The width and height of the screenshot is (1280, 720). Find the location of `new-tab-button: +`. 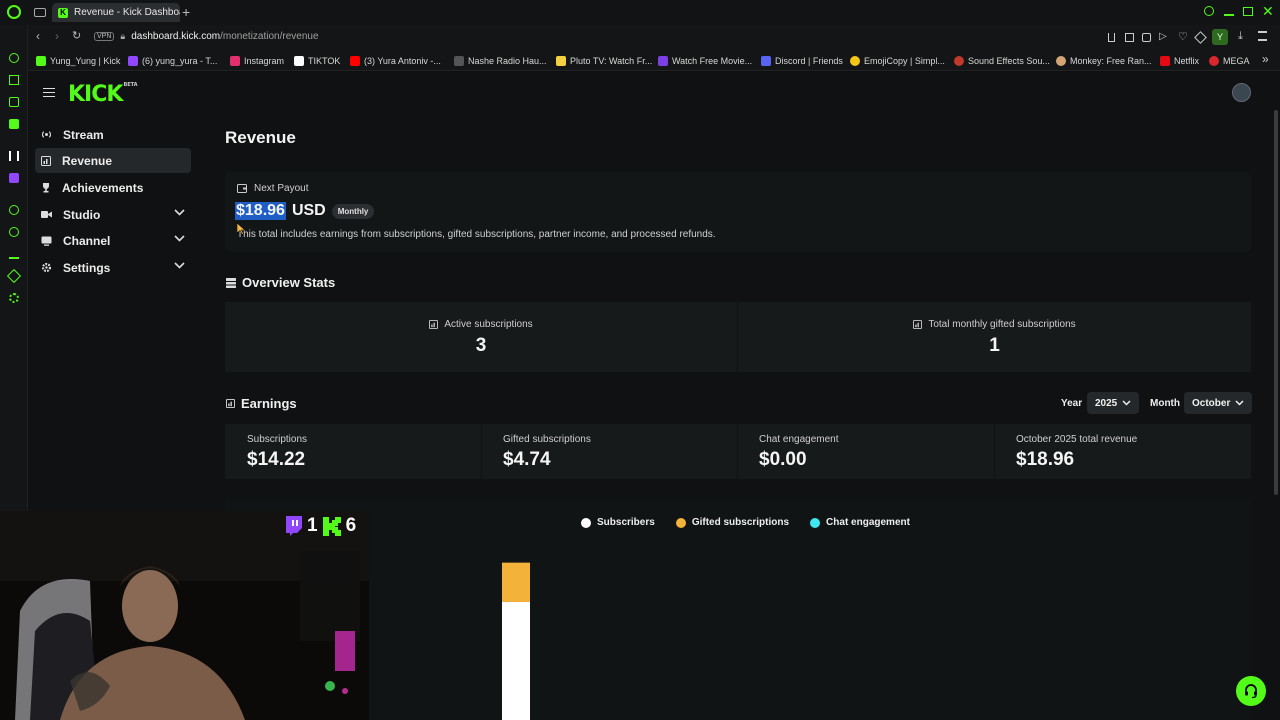

new-tab-button: + is located at coordinates (186, 12).